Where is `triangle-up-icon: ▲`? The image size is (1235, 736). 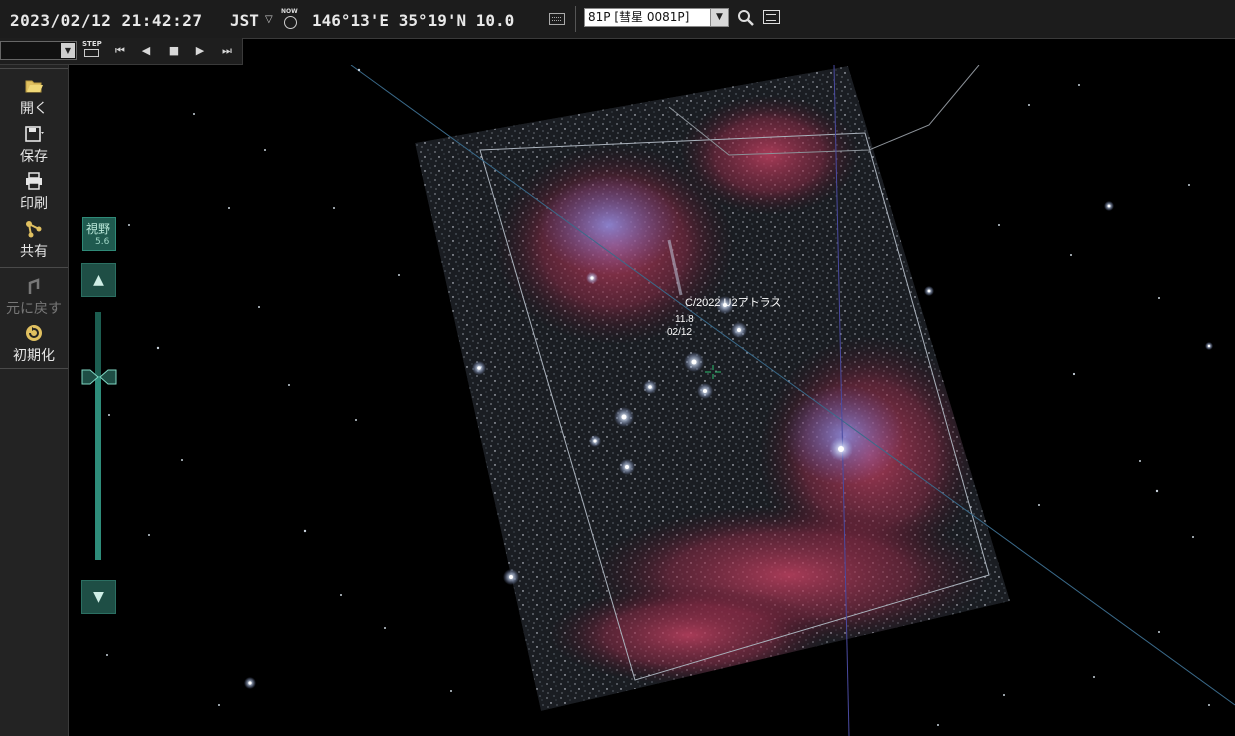
triangle-up-icon: ▲ is located at coordinates (98, 280).